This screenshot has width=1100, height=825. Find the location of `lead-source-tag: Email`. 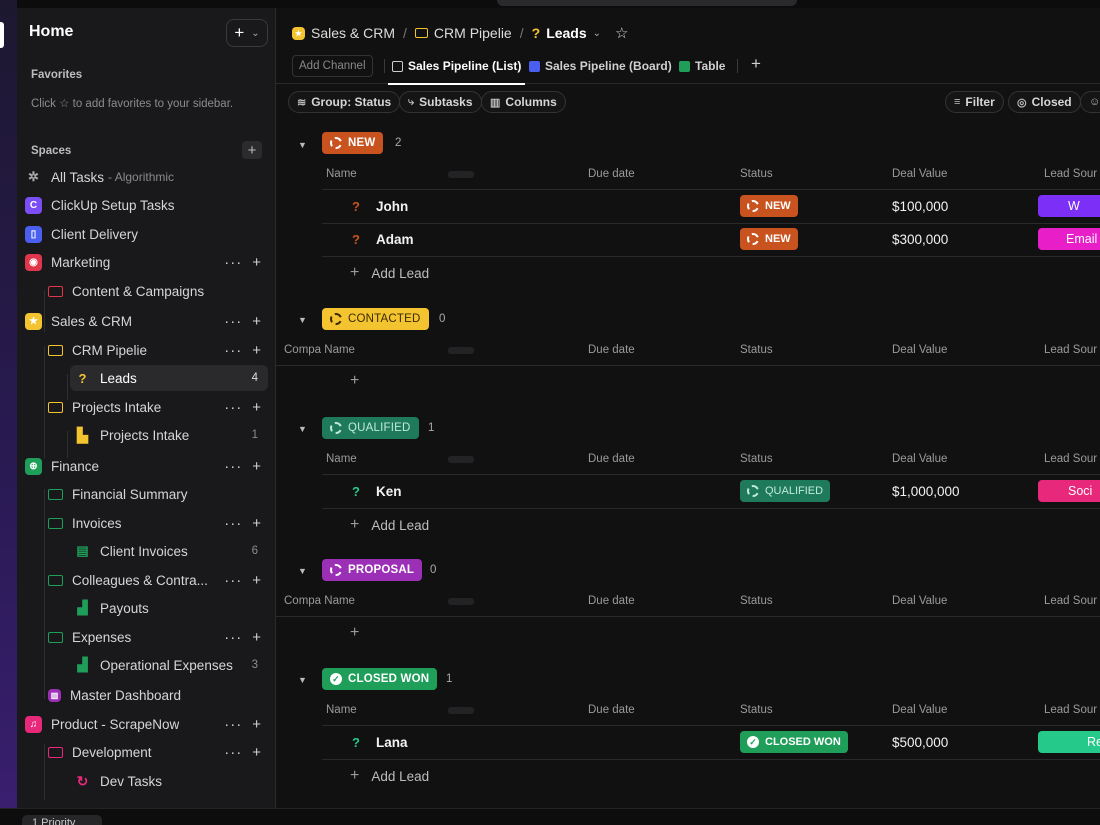

lead-source-tag: Email is located at coordinates (1069, 239).